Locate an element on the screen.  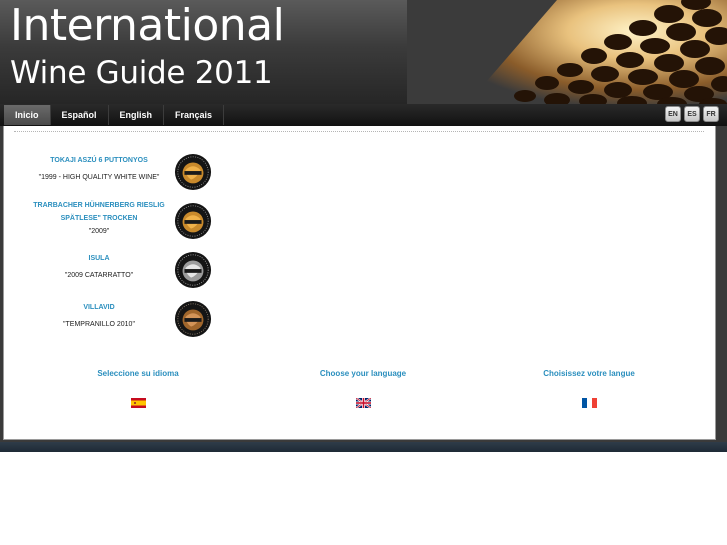
silver-medal-icon is located at coordinates (193, 270).